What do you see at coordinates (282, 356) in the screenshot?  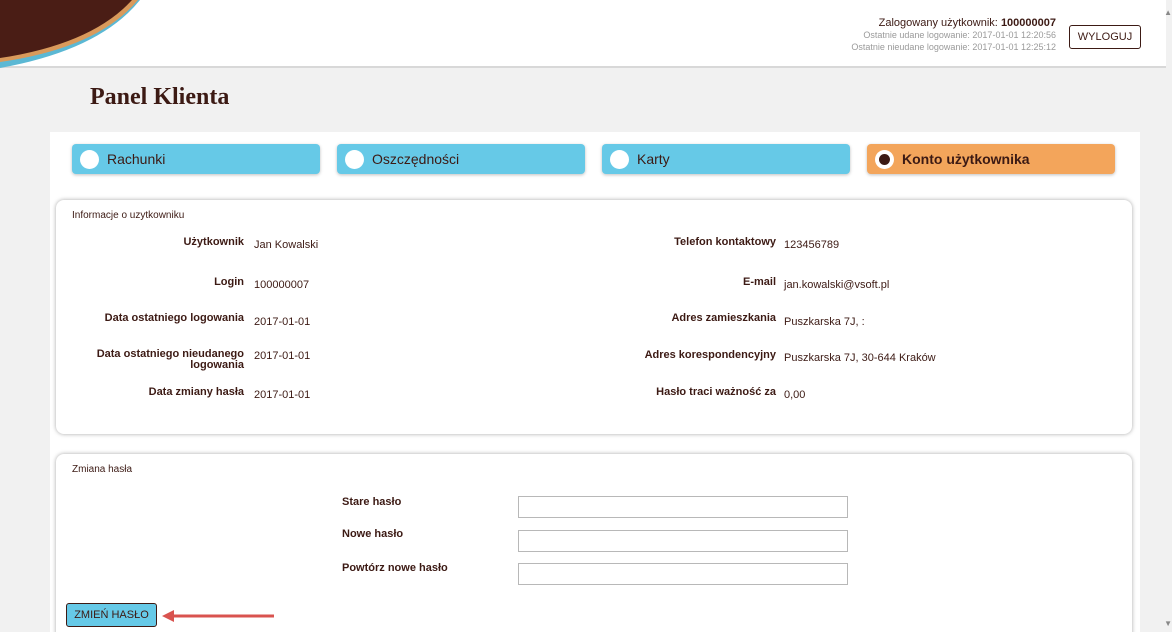 I see `last-failed-login-value: 2017-01-01` at bounding box center [282, 356].